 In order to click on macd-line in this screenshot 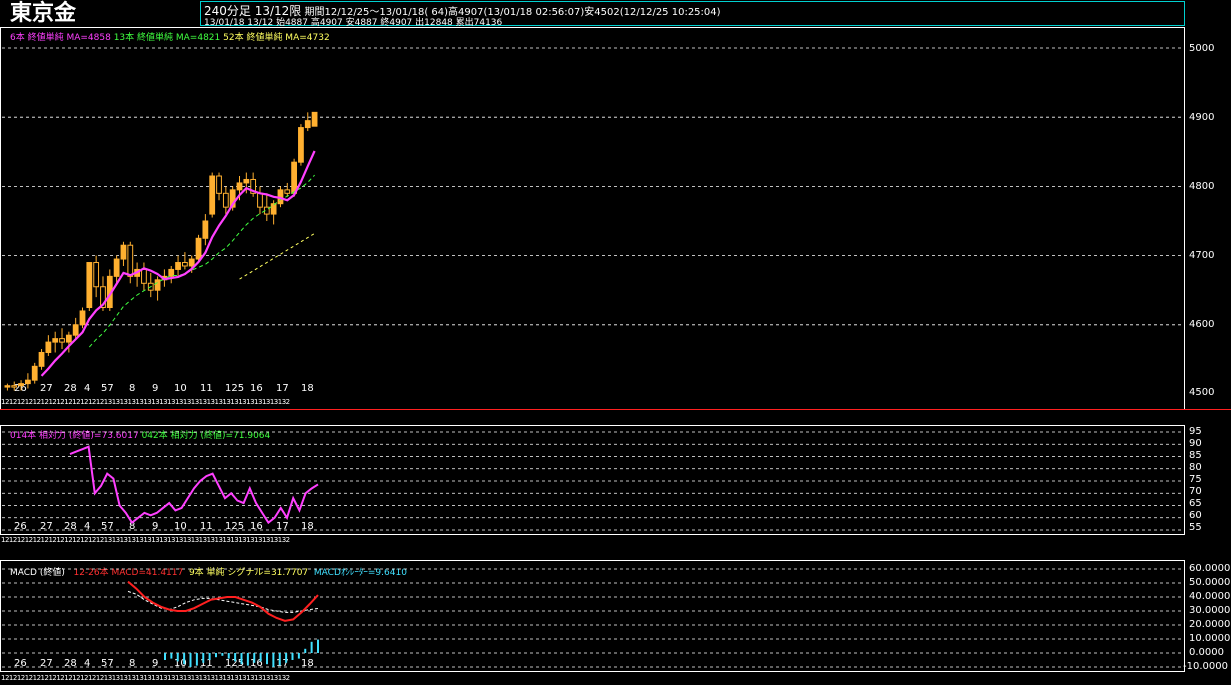, I will do `click(223, 601)`.